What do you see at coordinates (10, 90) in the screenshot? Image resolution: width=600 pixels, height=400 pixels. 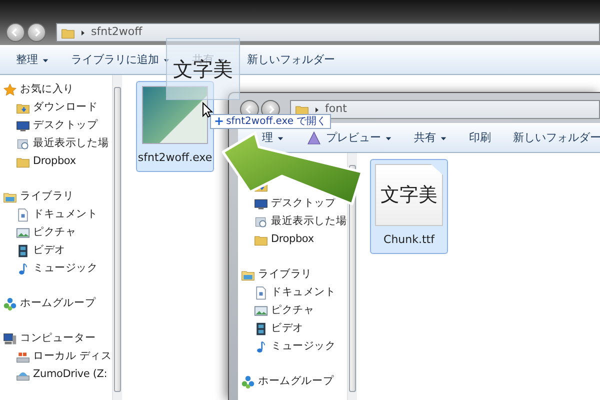 I see `star-icon` at bounding box center [10, 90].